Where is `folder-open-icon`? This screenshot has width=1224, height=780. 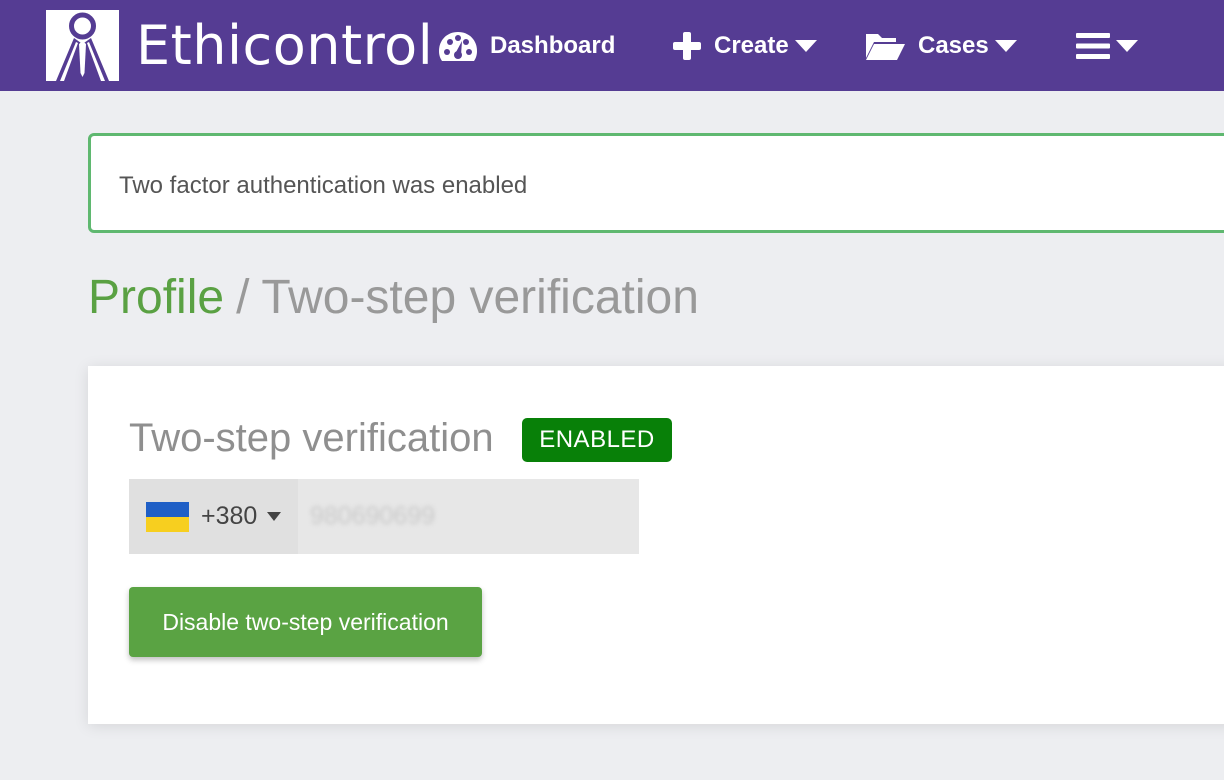
folder-open-icon is located at coordinates (885, 46).